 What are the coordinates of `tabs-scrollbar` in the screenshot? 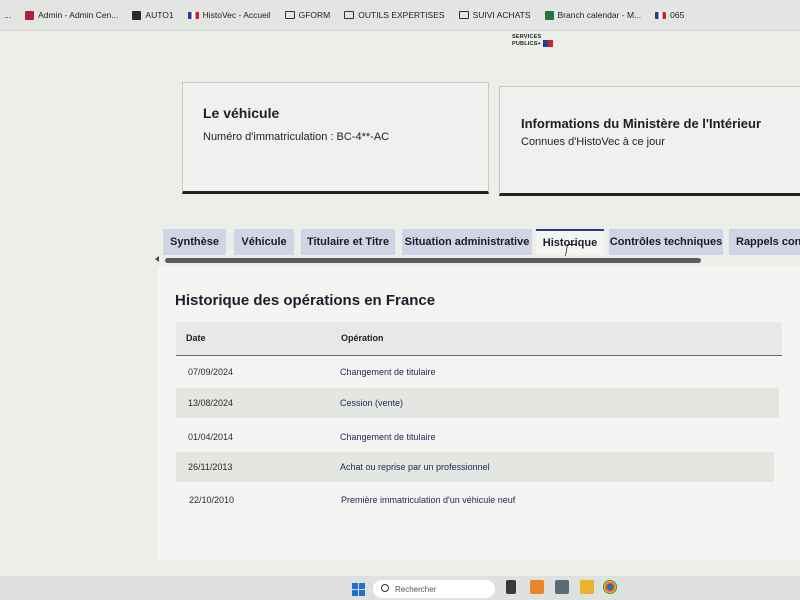 It's located at (433, 260).